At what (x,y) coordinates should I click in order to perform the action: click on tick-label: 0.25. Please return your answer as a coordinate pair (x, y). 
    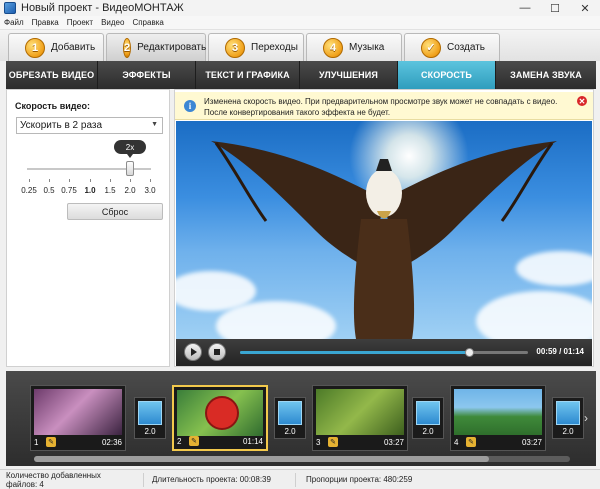
    Looking at the image, I should click on (29, 190).